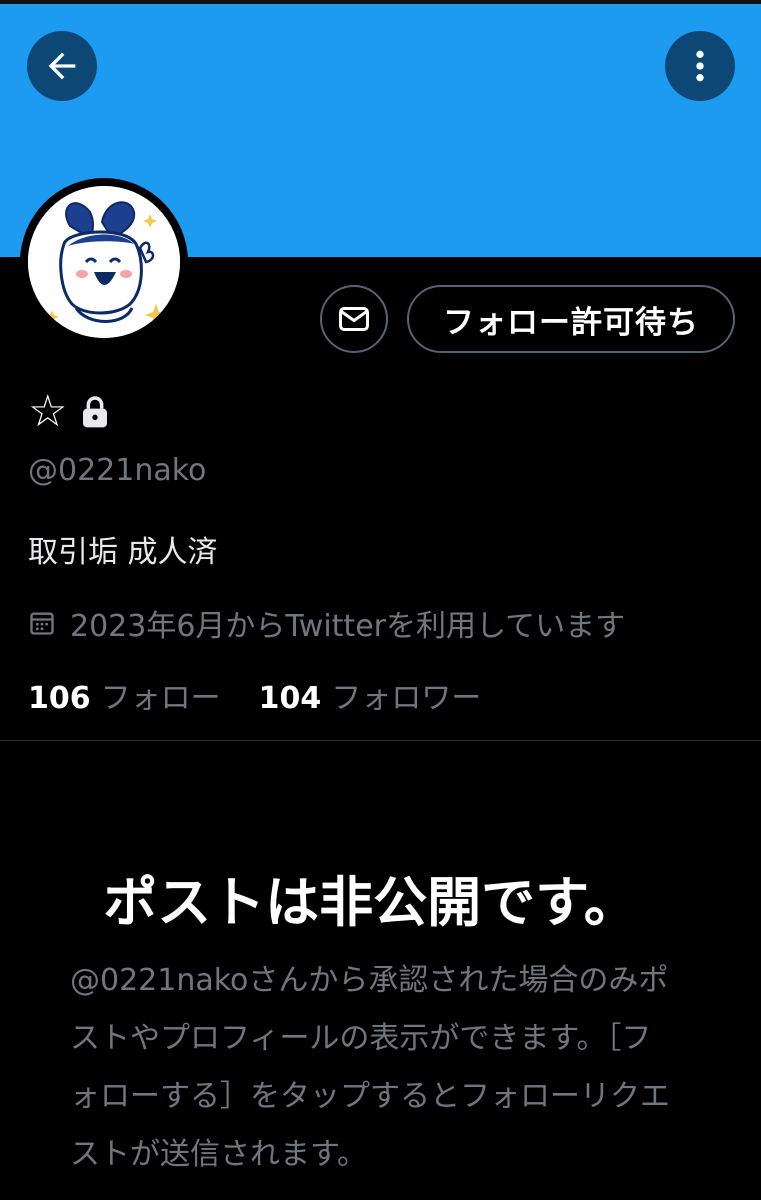 The height and width of the screenshot is (1200, 761). I want to click on followers-stat: 104 フォロワー, so click(370, 695).